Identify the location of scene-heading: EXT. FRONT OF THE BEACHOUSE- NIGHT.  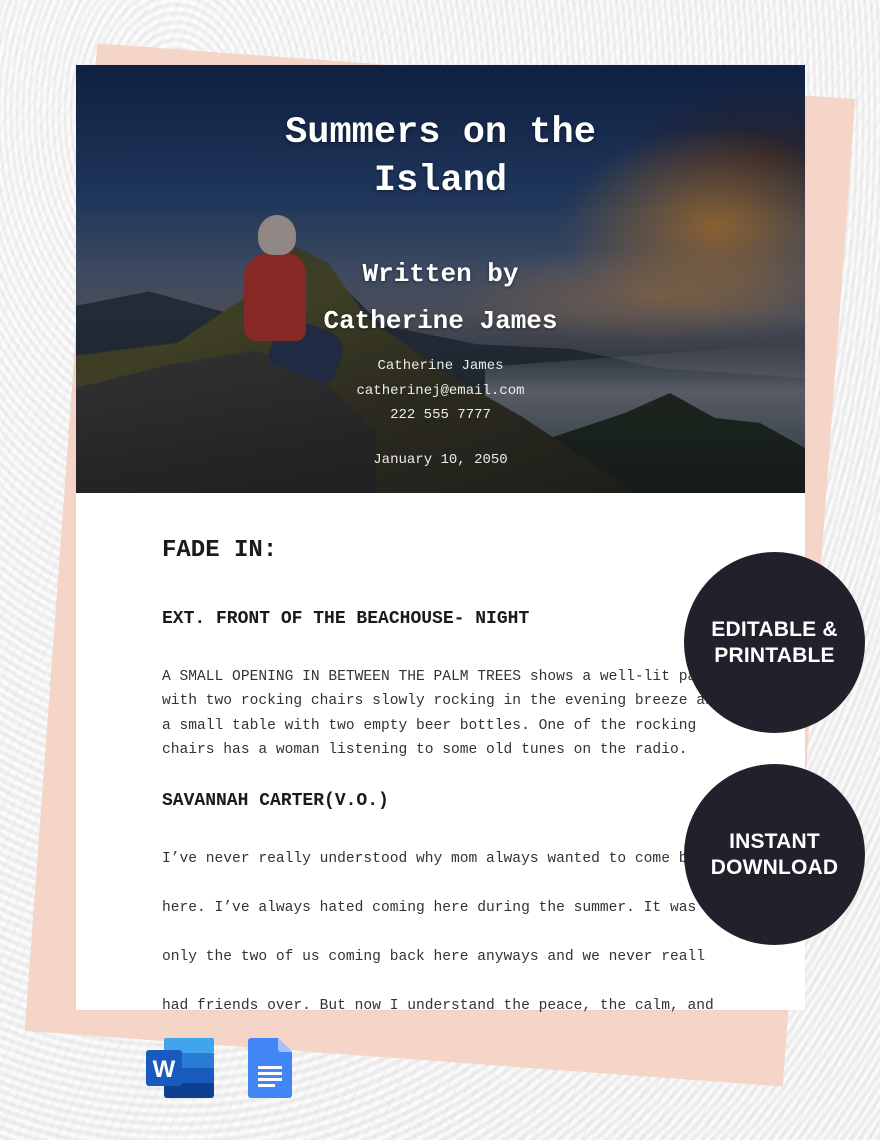
(346, 619).